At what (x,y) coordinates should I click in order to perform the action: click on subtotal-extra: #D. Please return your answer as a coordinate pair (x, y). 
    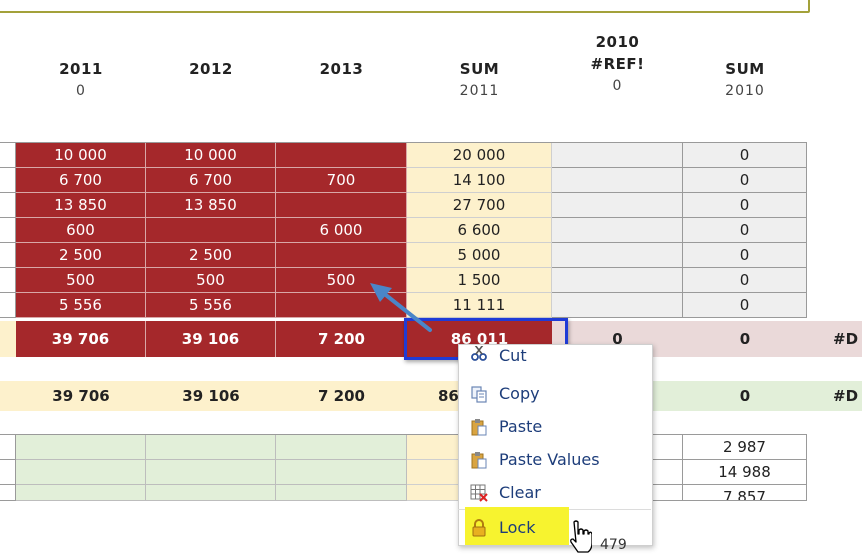
    Looking at the image, I should click on (846, 396).